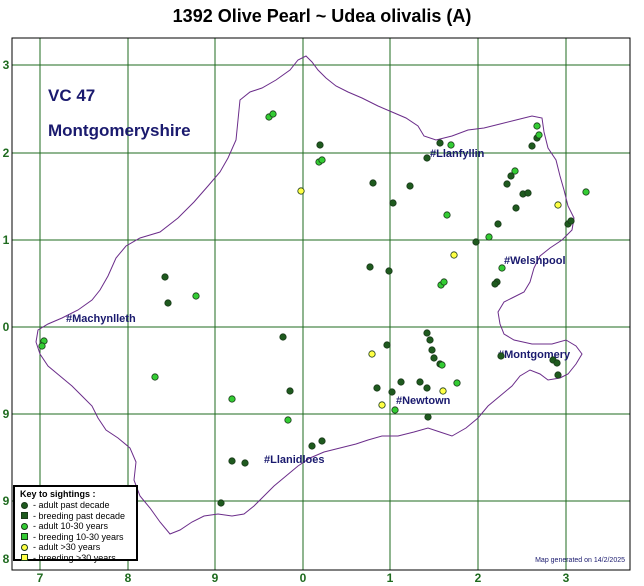  Describe the element at coordinates (24, 557) in the screenshot. I see `yellow-square-icon` at that location.